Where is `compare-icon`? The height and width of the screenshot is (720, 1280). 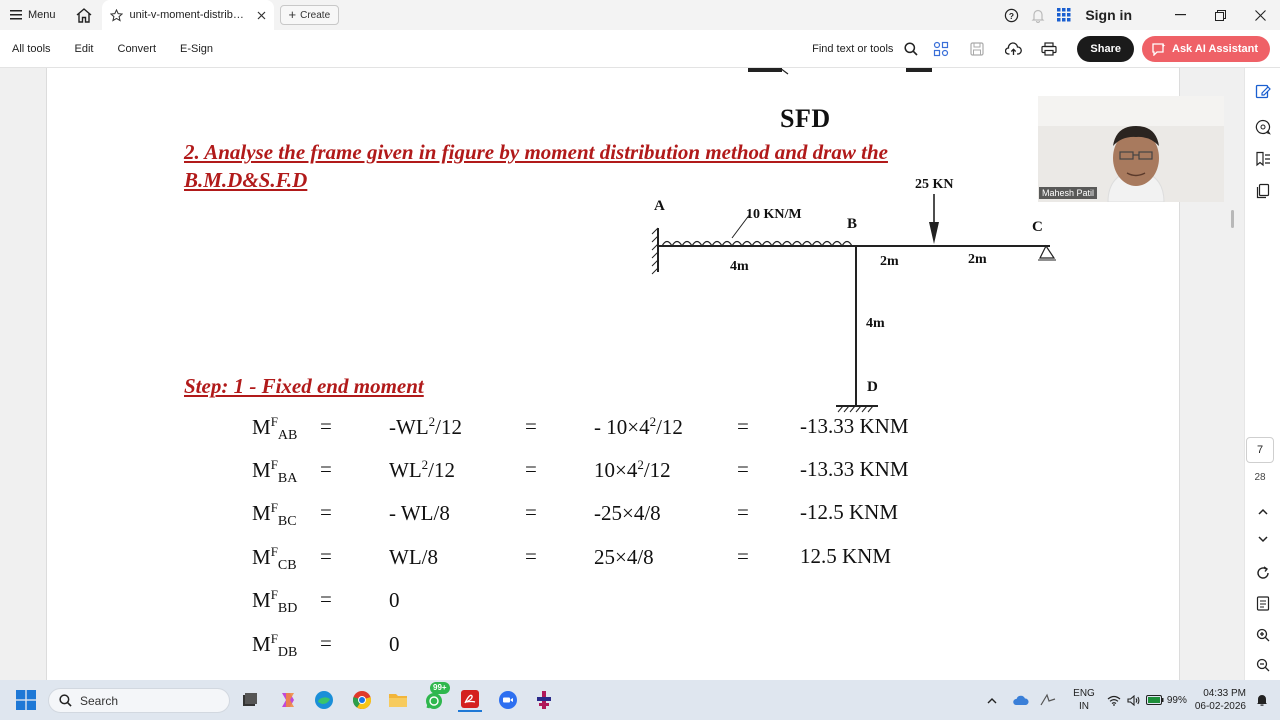 compare-icon is located at coordinates (941, 49).